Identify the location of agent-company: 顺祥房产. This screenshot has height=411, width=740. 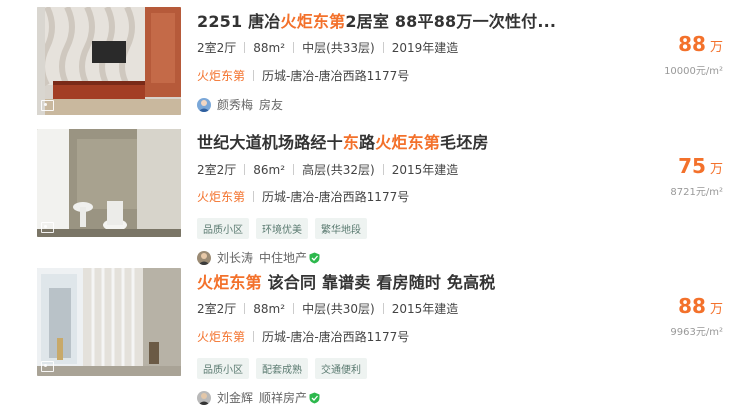
(283, 398).